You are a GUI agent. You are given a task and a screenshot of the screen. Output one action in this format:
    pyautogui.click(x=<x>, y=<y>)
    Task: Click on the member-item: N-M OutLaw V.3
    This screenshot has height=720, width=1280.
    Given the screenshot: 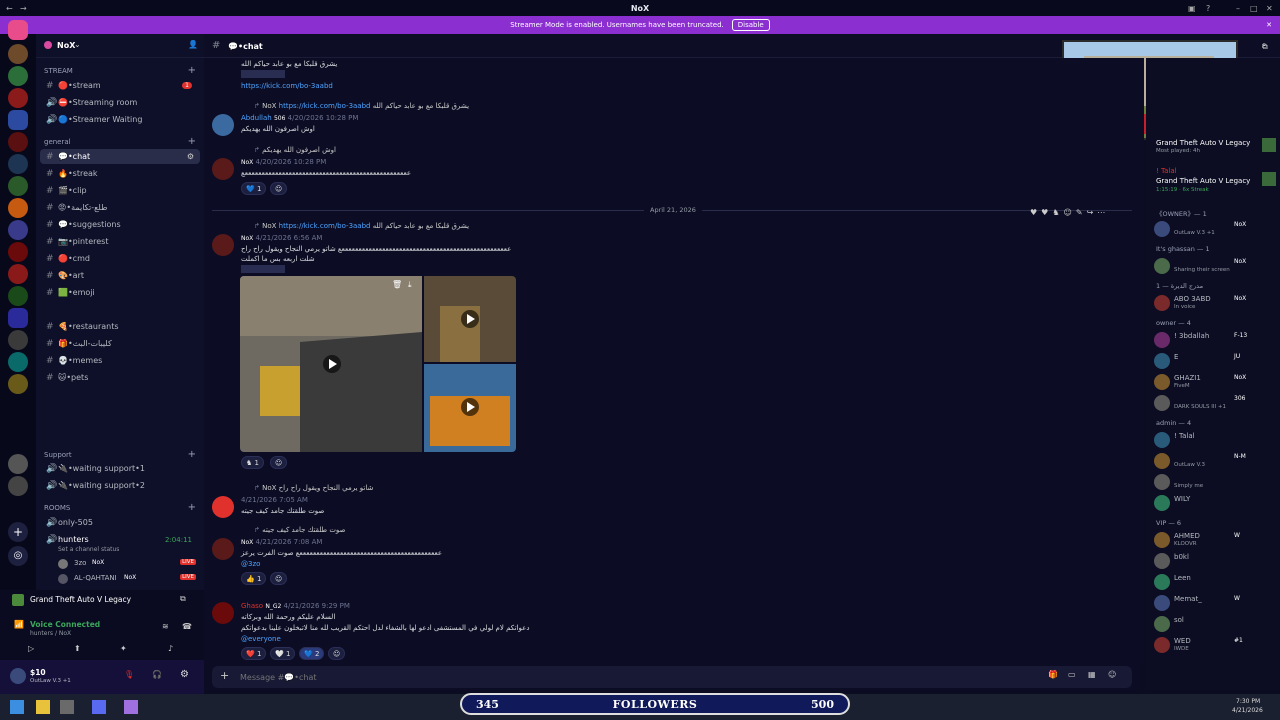 What is the action you would take?
    pyautogui.click(x=1216, y=461)
    